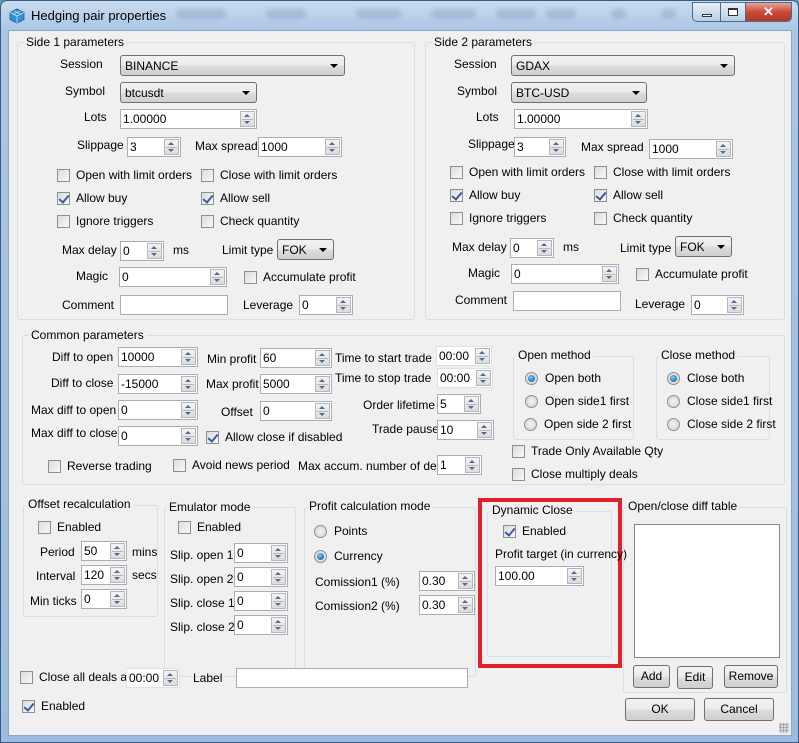  What do you see at coordinates (459, 404) in the screenshot?
I see `order-lifetime-spinner: 5` at bounding box center [459, 404].